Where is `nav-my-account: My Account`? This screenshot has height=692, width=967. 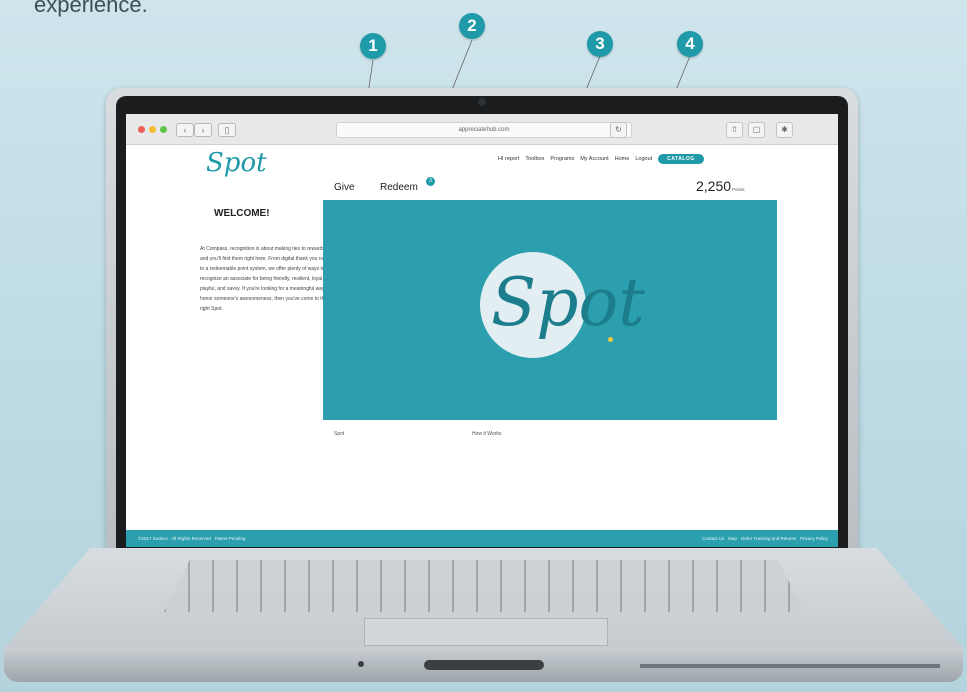 nav-my-account: My Account is located at coordinates (594, 159).